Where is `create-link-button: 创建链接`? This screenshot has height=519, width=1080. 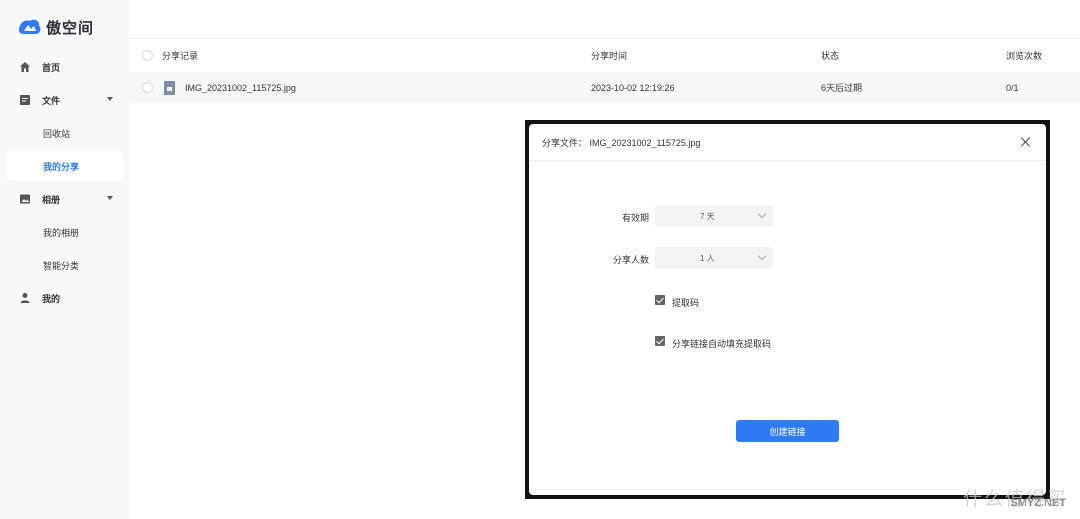 create-link-button: 创建链接 is located at coordinates (787, 431).